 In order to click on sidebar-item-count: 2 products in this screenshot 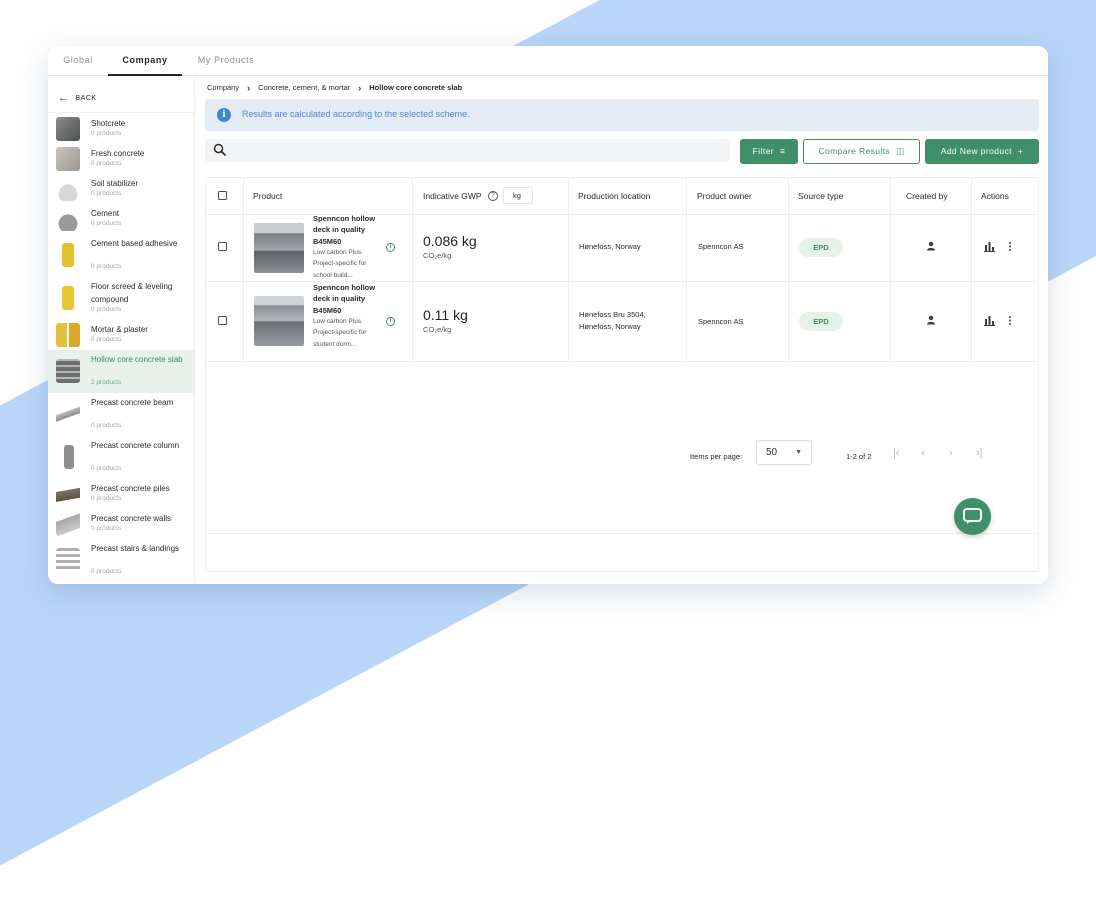, I will do `click(106, 382)`.